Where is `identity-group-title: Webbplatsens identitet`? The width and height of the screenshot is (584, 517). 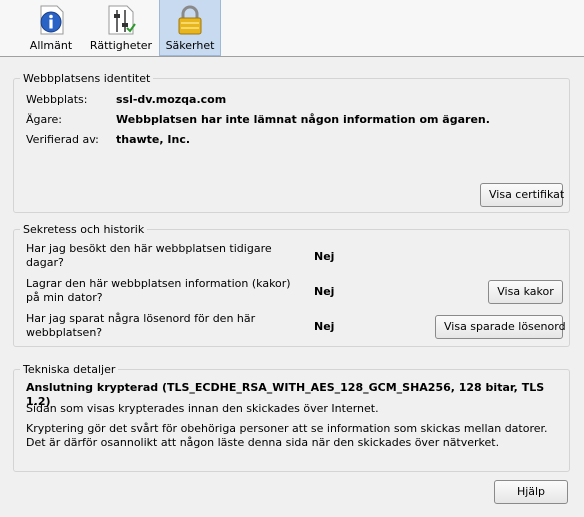
identity-group-title: Webbplatsens identitet is located at coordinates (87, 78).